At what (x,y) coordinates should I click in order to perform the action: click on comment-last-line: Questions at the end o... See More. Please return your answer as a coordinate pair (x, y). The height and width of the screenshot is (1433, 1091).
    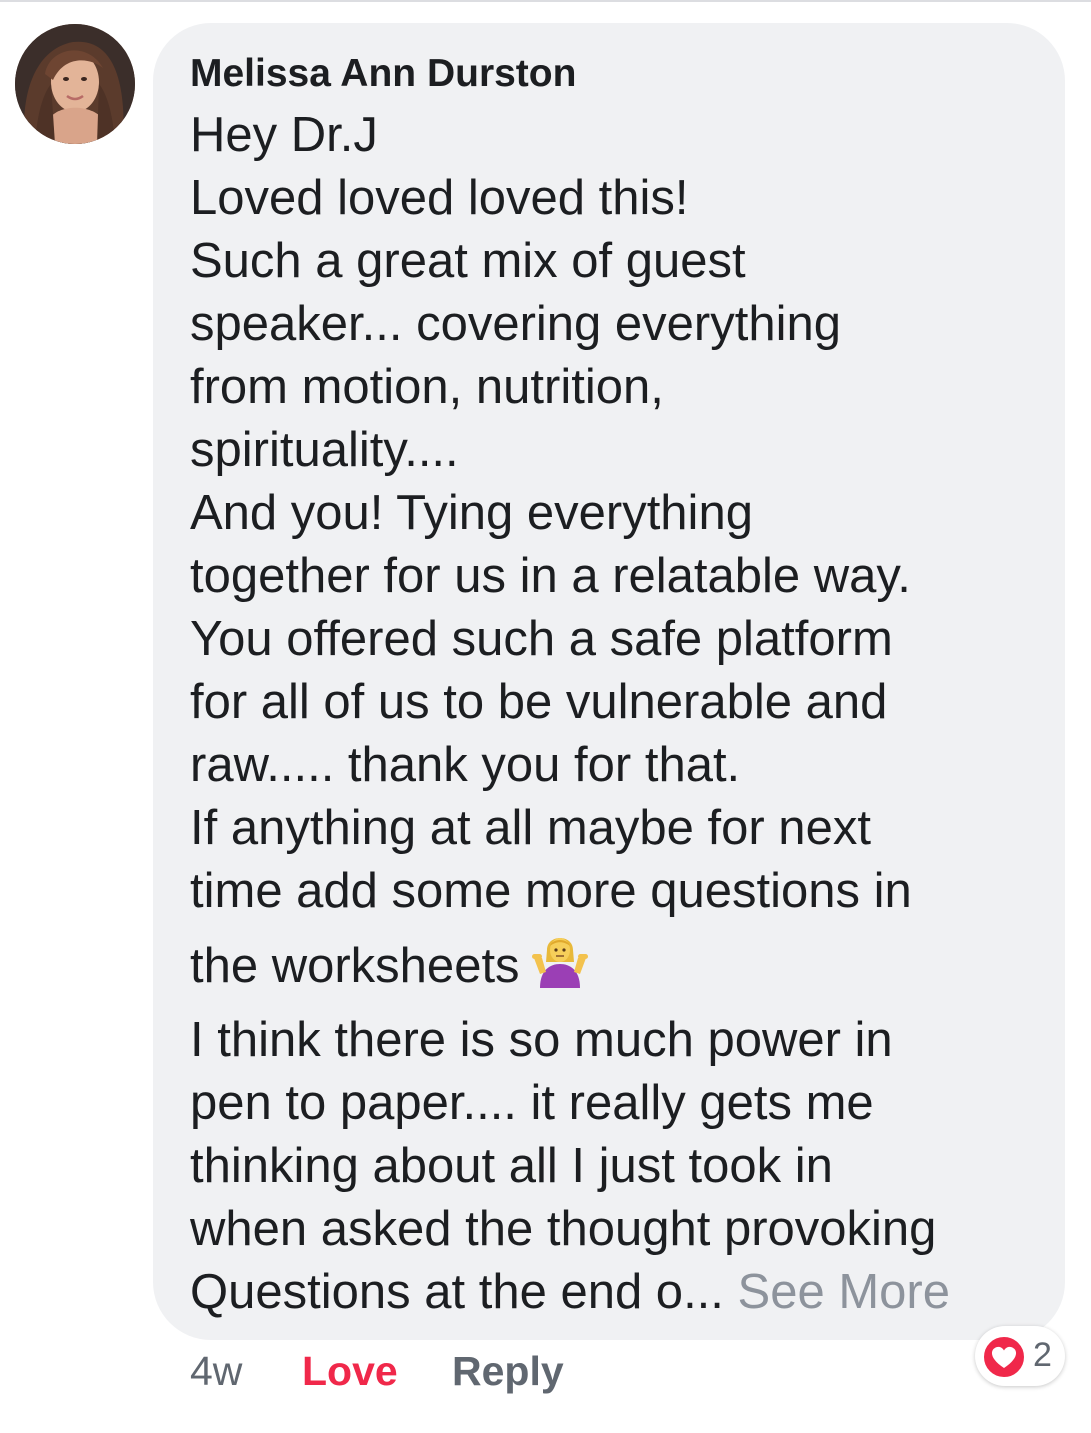
    Looking at the image, I should click on (620, 1292).